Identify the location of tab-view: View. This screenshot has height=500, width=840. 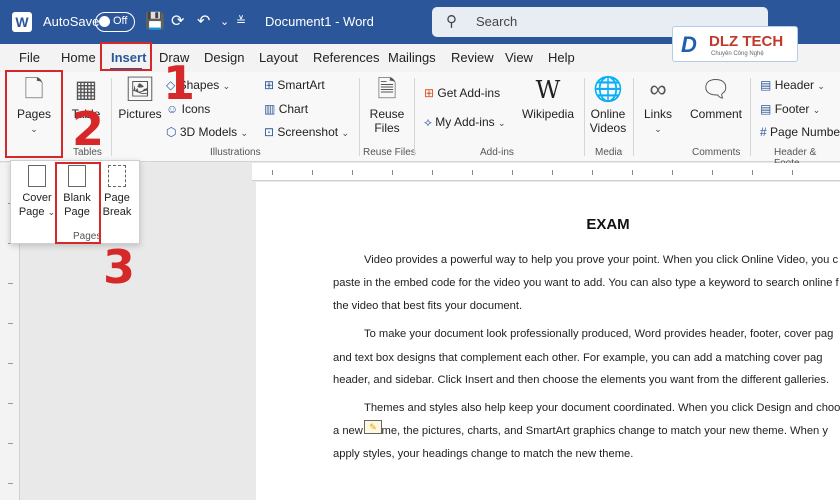
(519, 57).